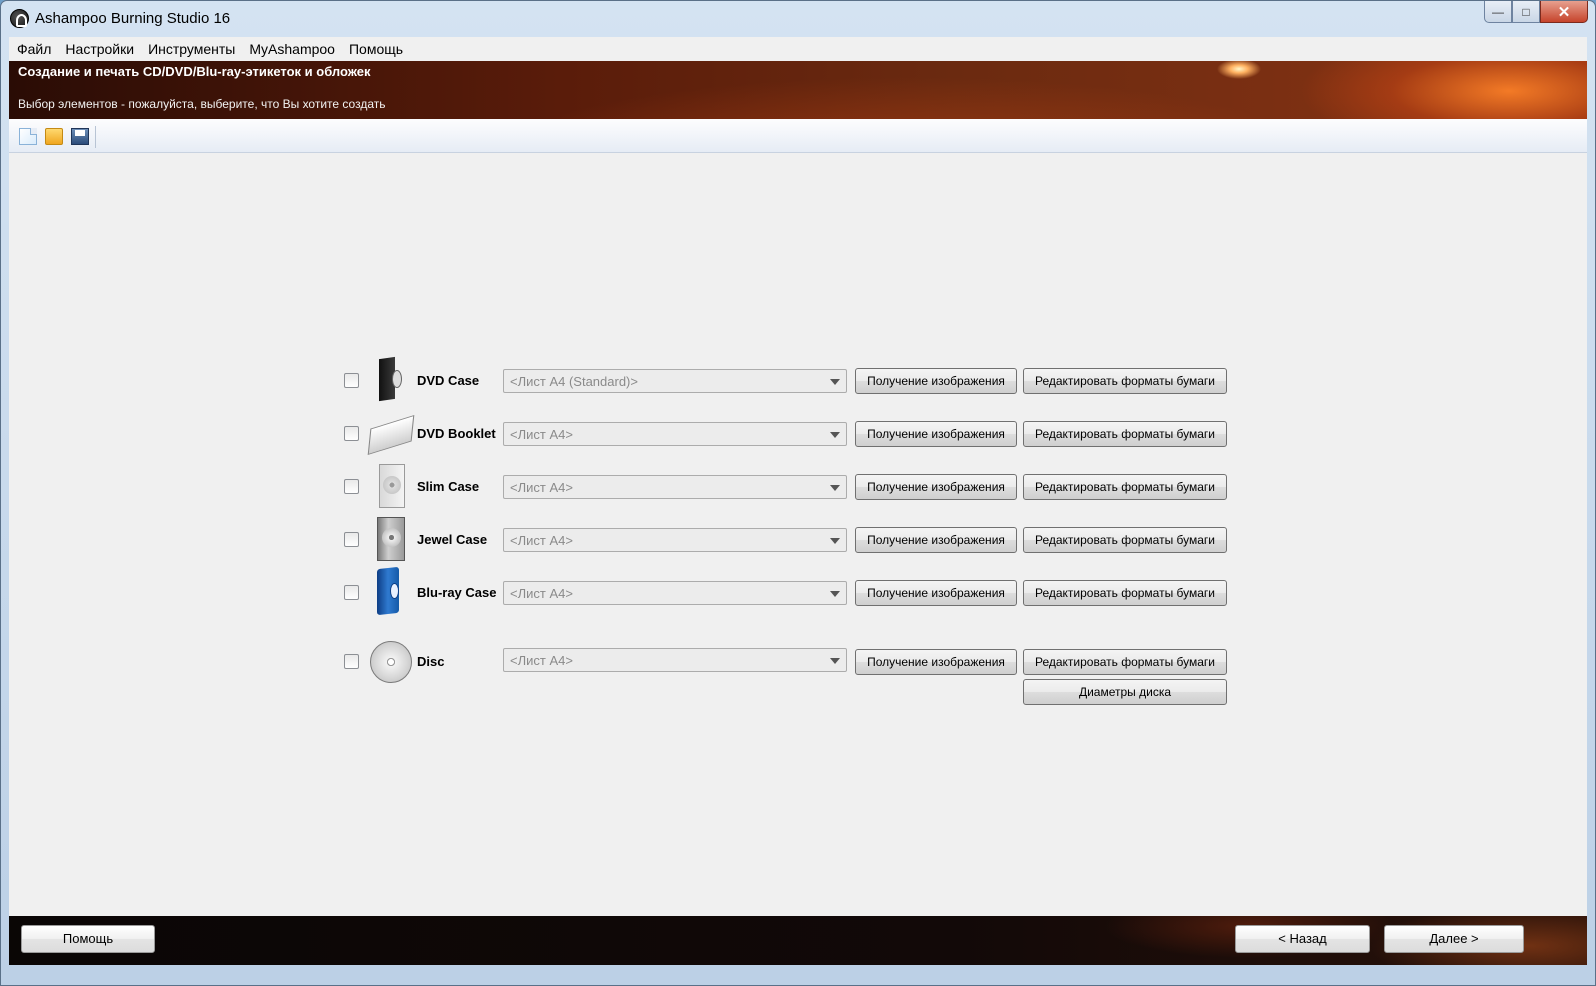 The image size is (1596, 986). Describe the element at coordinates (34, 49) in the screenshot. I see `menu-file: Файл` at that location.